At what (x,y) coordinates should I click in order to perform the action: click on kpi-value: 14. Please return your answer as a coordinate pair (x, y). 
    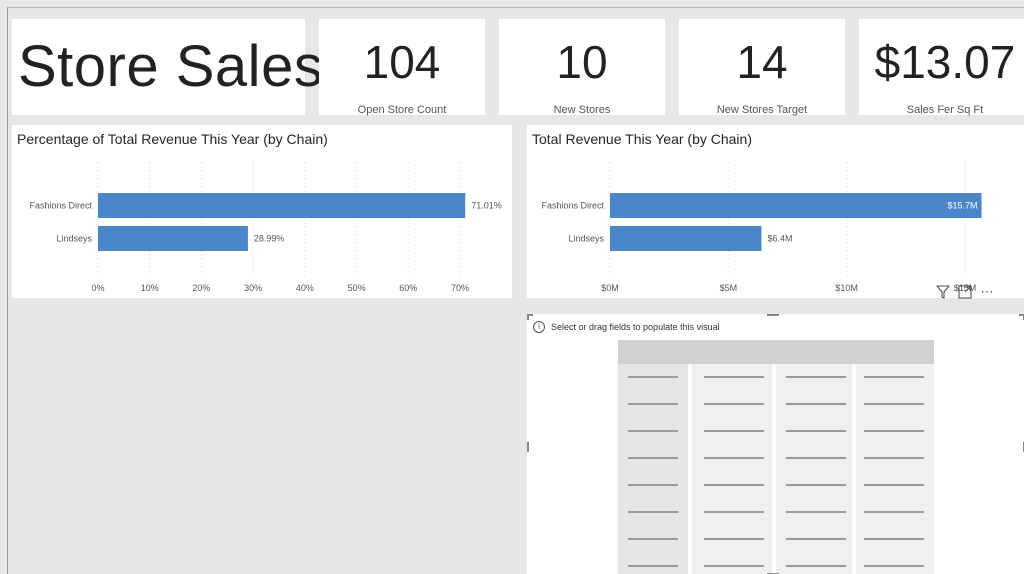
    Looking at the image, I should click on (762, 62).